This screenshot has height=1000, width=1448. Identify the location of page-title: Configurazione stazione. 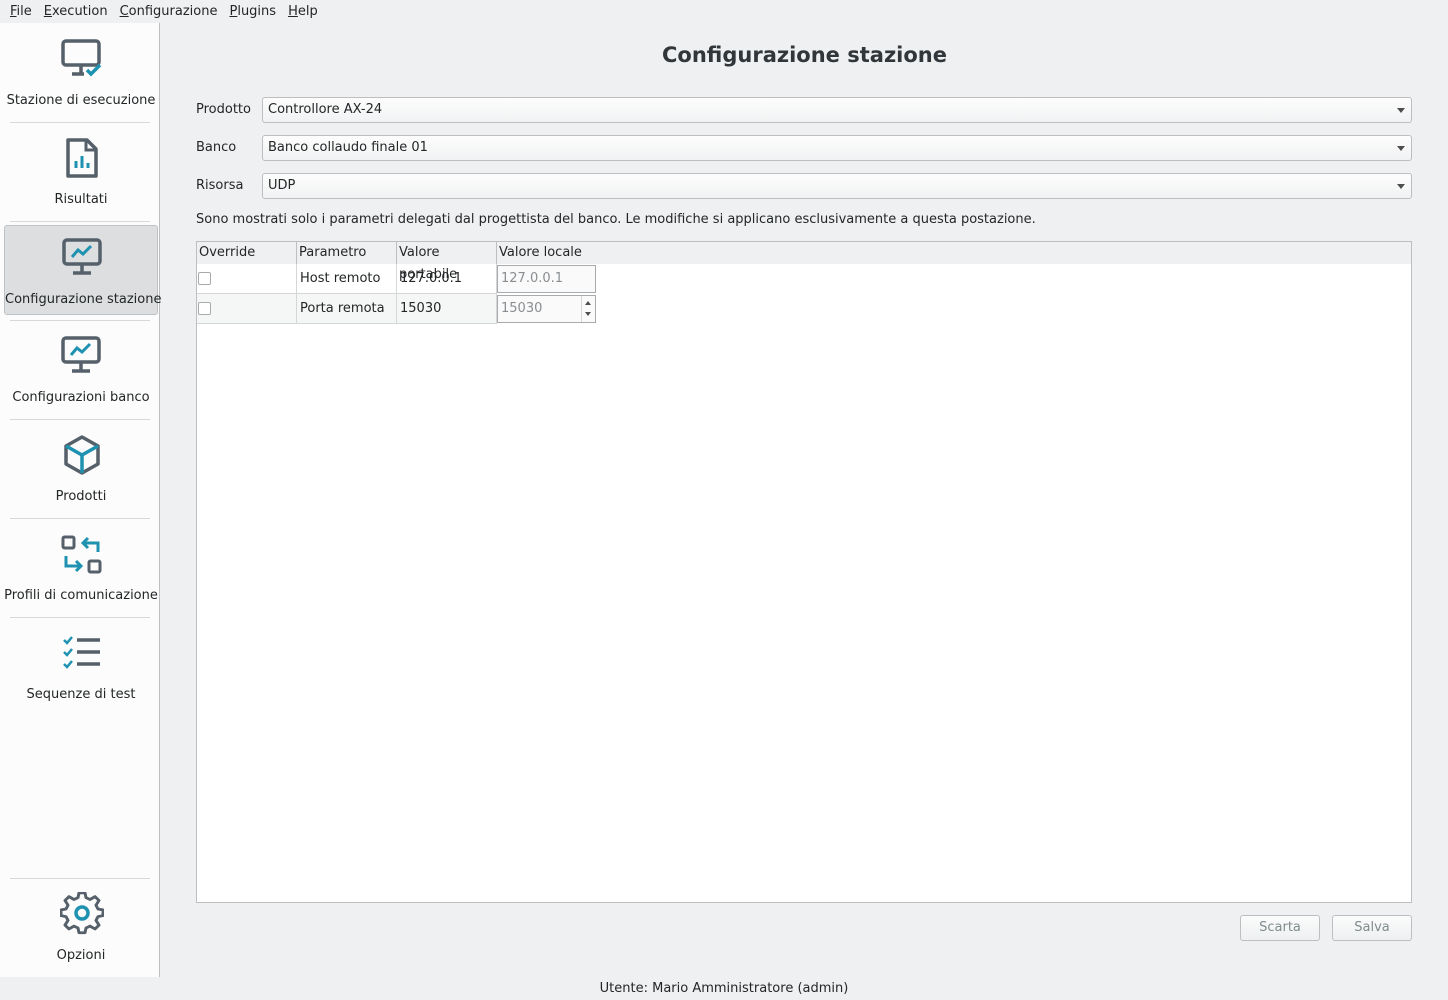
(804, 55).